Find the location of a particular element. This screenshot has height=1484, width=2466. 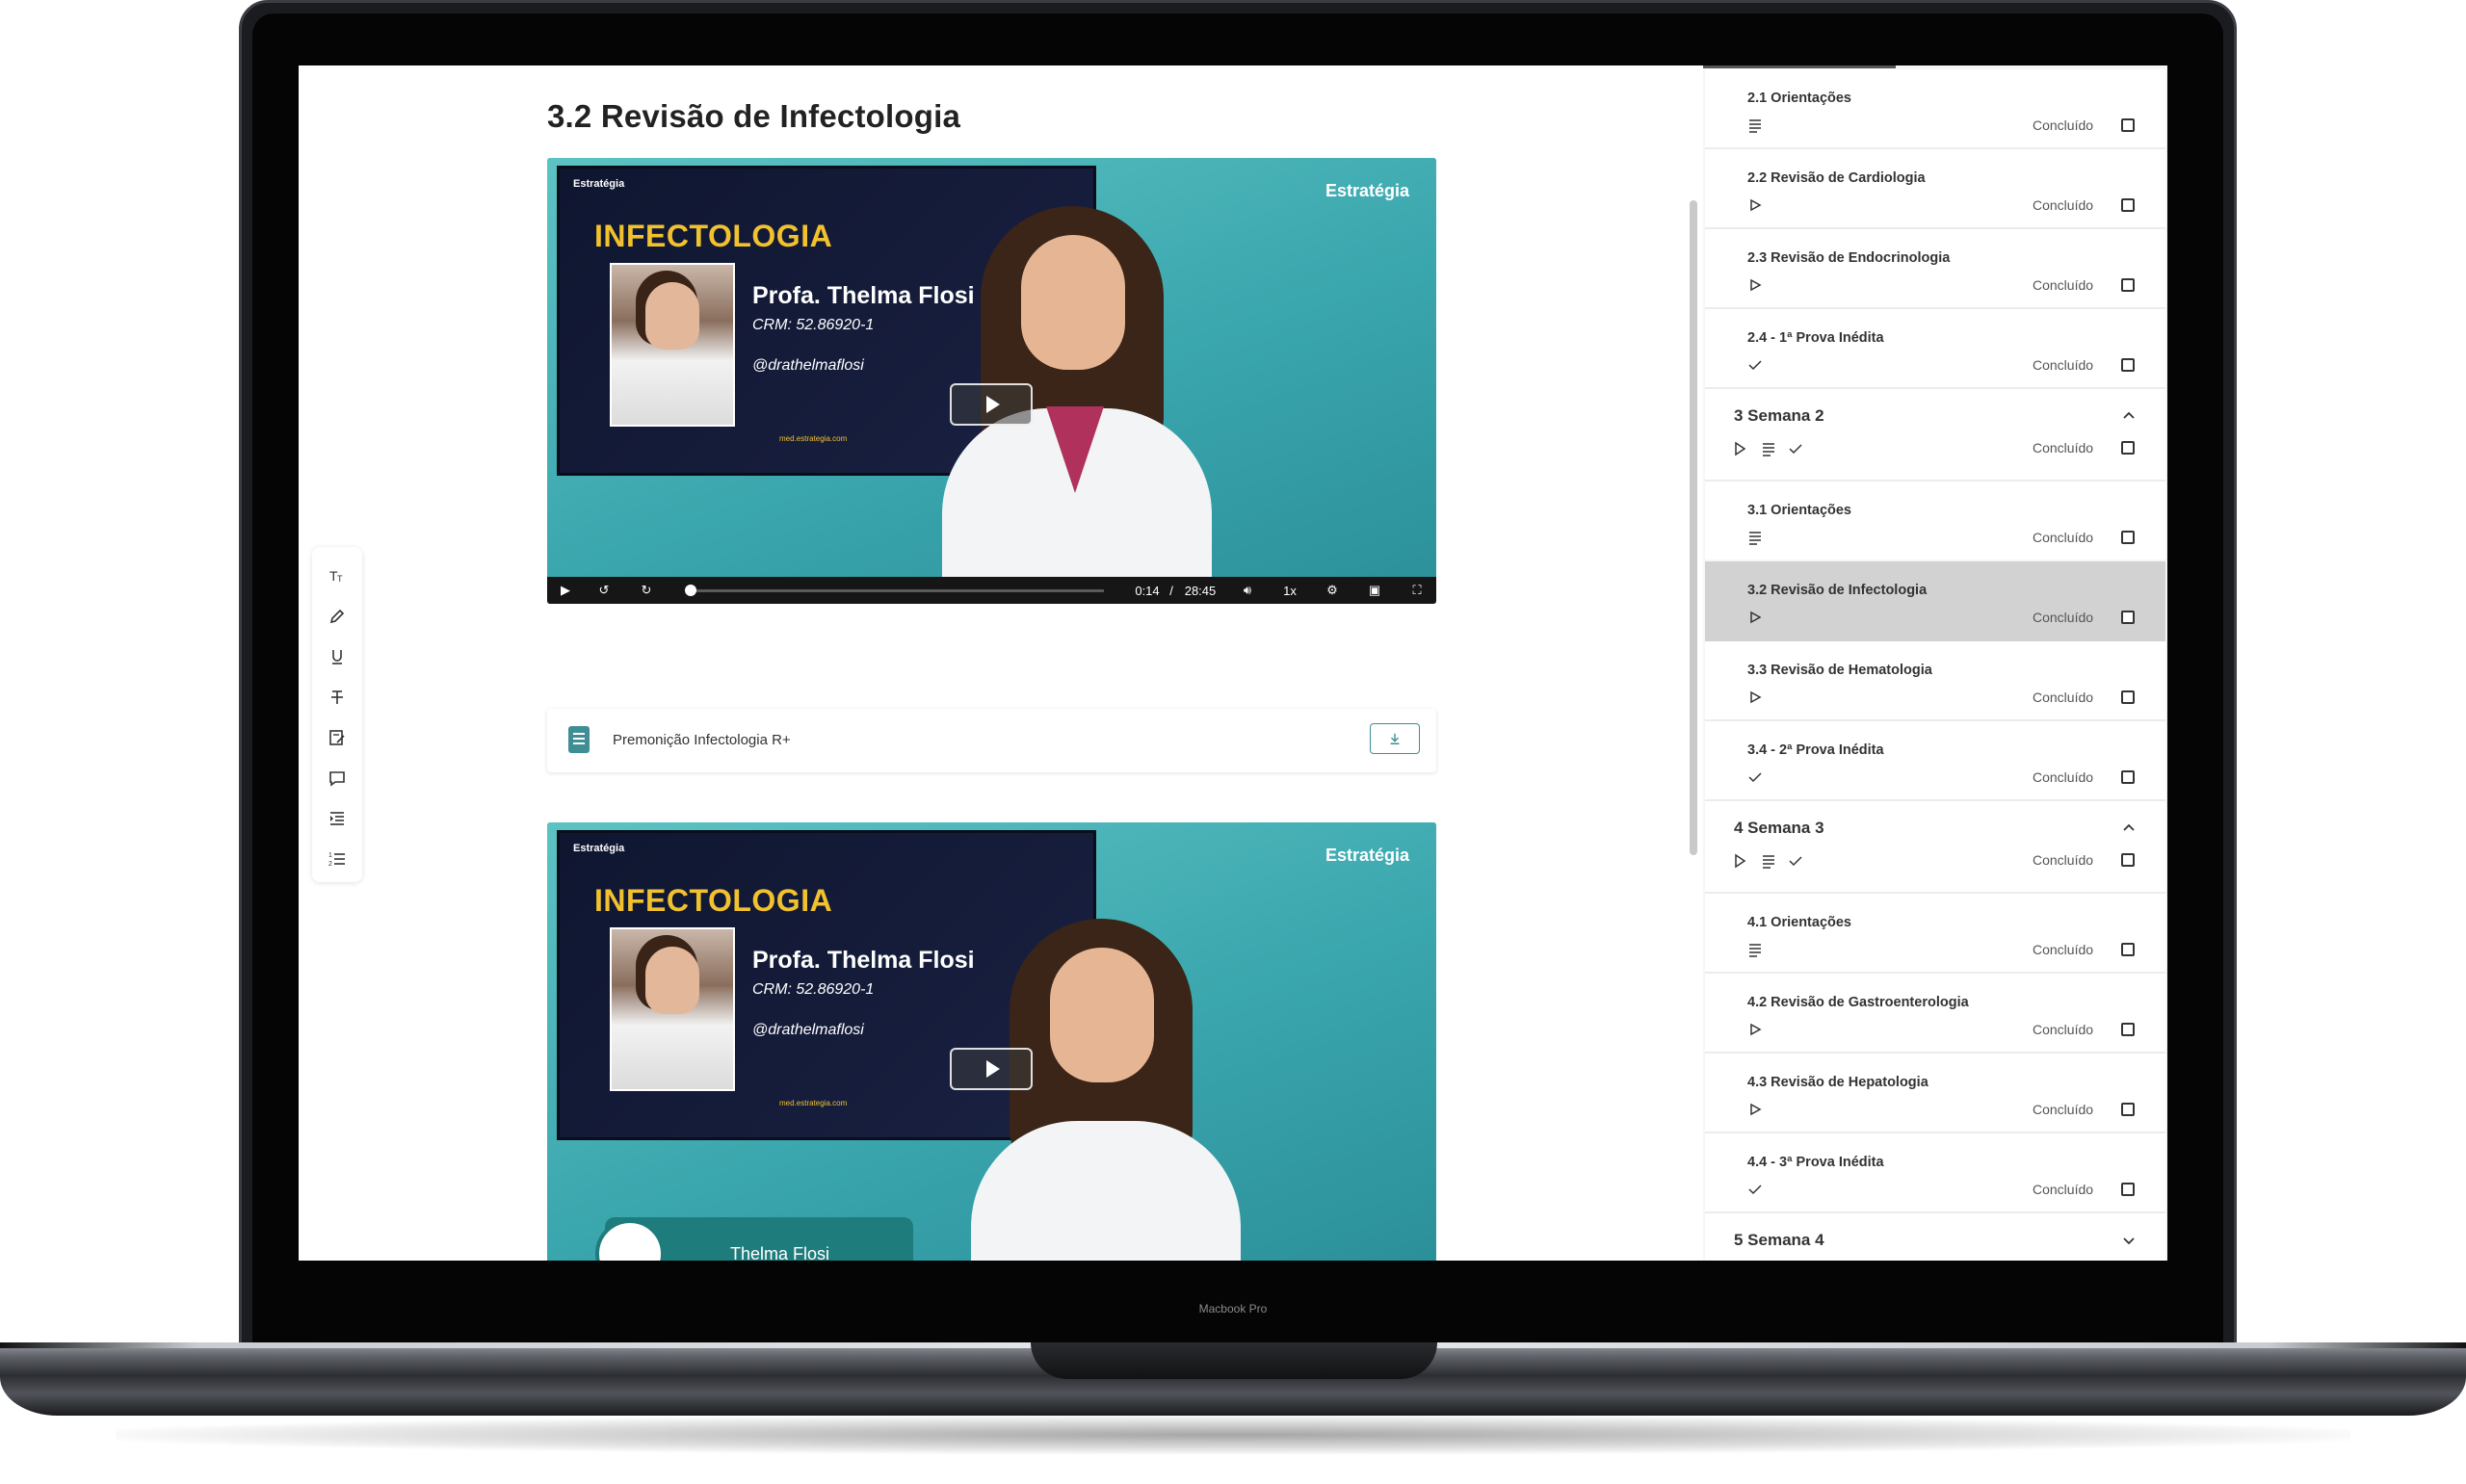

list-item: 3.4 - 2ª Prova Inédita Concluído is located at coordinates (1935, 760).